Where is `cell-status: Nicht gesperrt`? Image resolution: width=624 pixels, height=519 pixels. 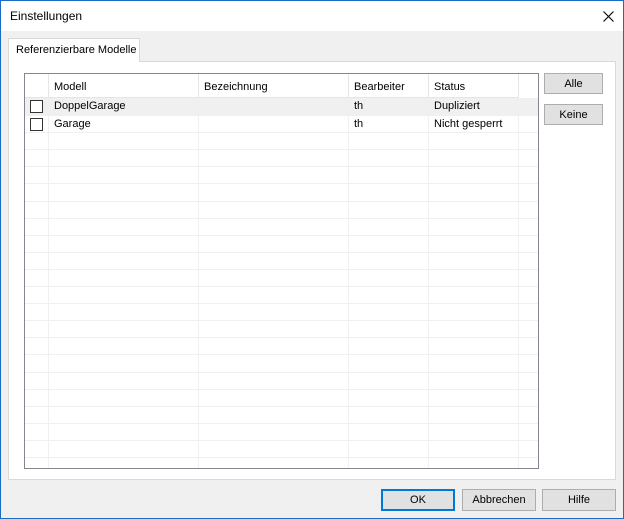 cell-status: Nicht gesperrt is located at coordinates (468, 124).